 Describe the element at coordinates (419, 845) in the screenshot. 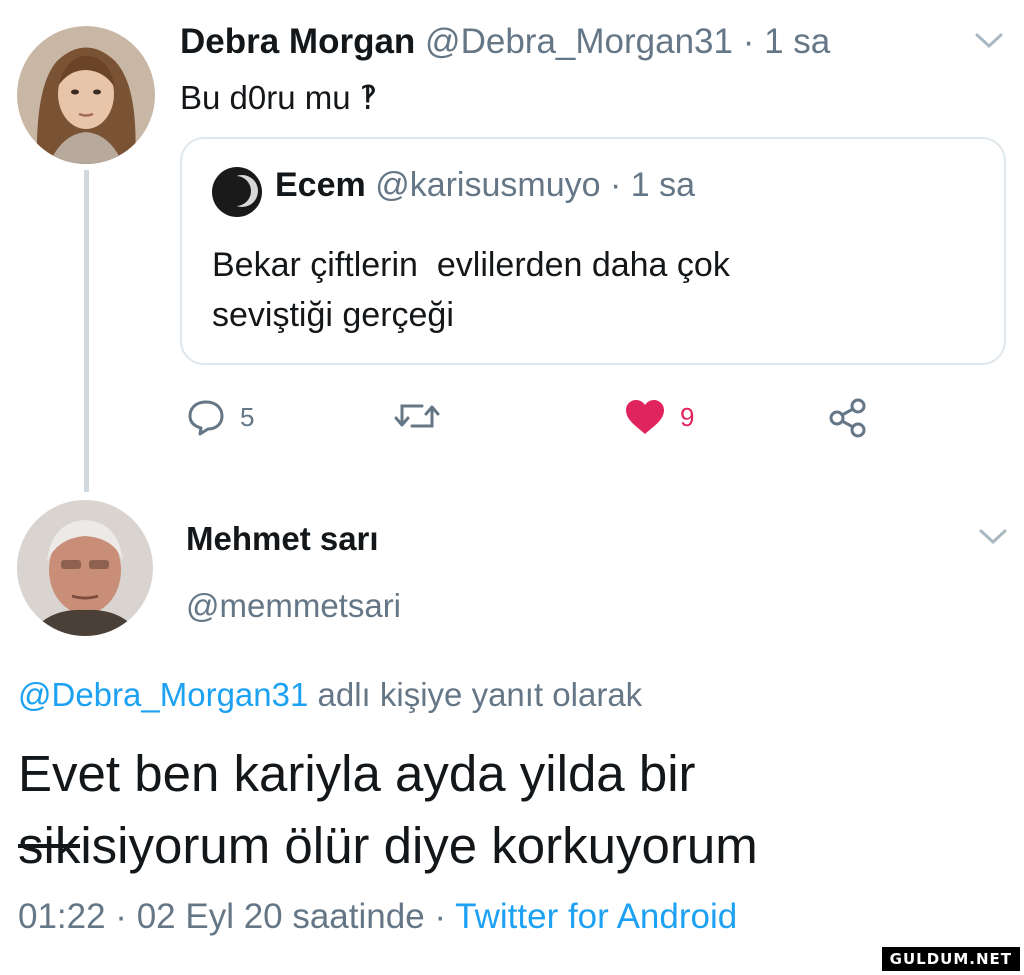

I see `tweet-text-rest: isiyorum ölür diye korkuyorum` at that location.